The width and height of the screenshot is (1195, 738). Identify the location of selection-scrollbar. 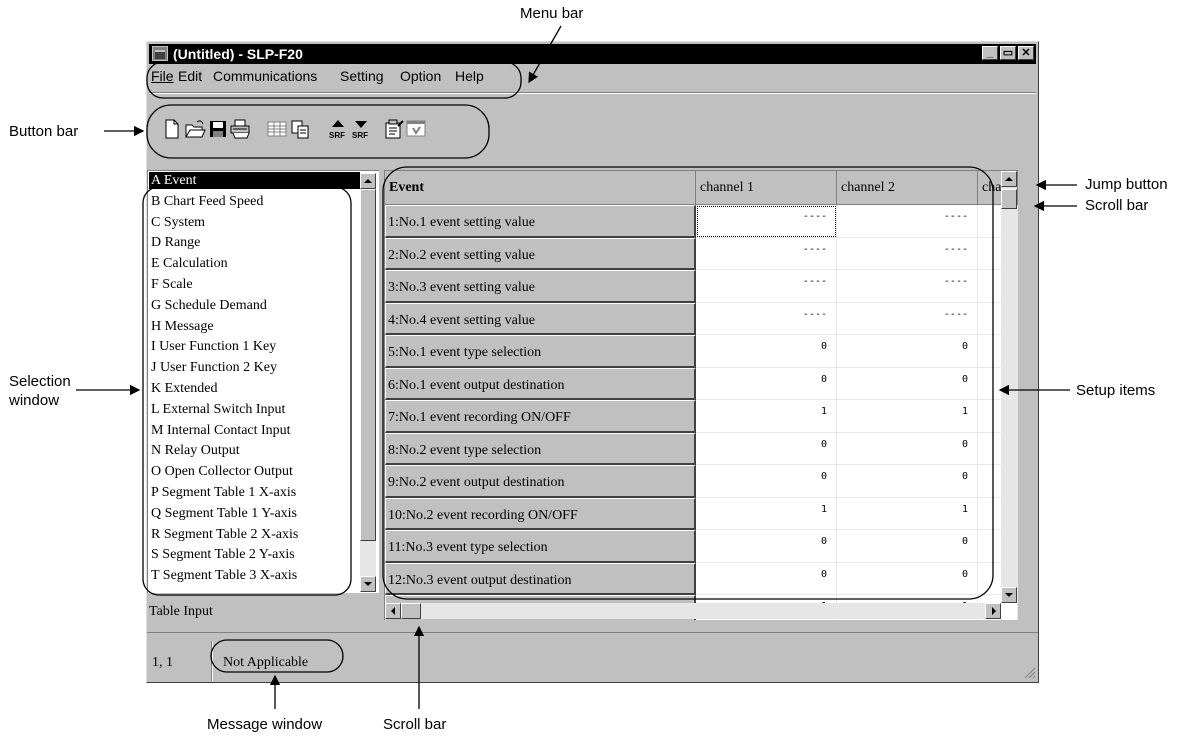
(368, 382).